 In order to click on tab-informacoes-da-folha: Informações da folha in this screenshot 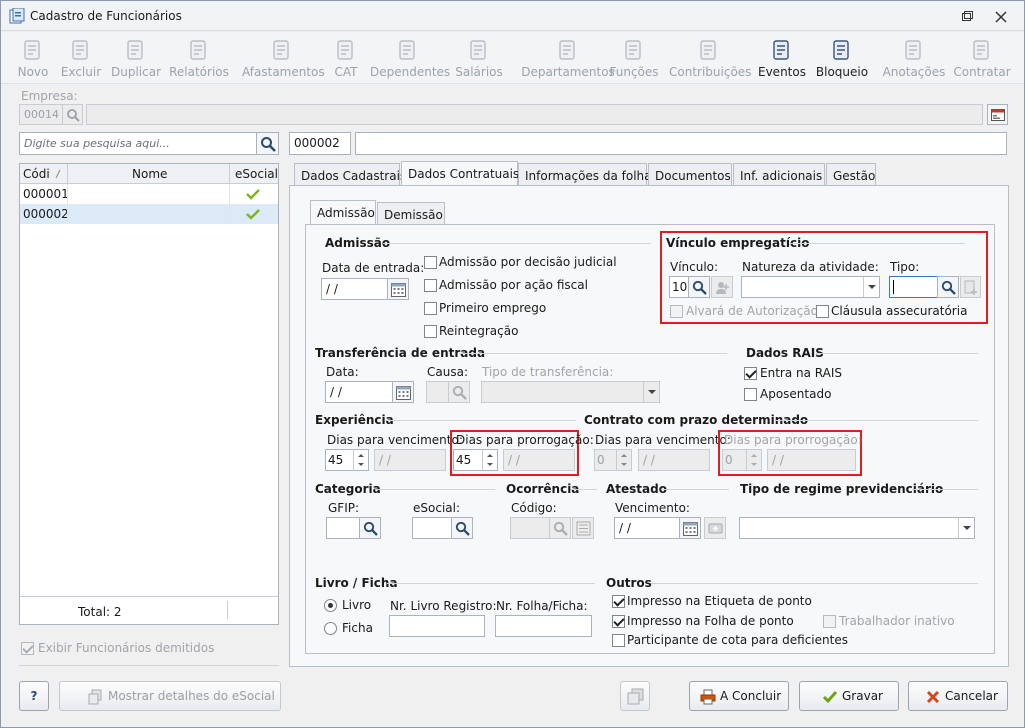, I will do `click(585, 175)`.